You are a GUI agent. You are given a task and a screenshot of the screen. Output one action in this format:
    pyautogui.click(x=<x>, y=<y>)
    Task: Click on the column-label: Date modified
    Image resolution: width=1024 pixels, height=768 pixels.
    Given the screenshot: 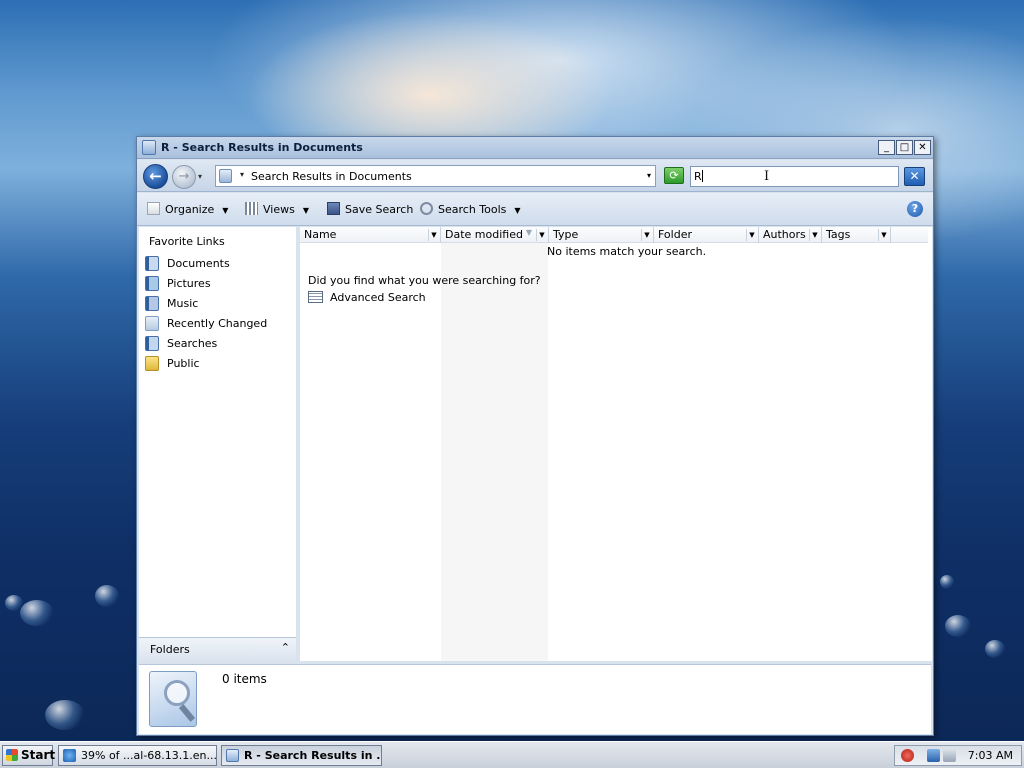 What is the action you would take?
    pyautogui.click(x=484, y=234)
    